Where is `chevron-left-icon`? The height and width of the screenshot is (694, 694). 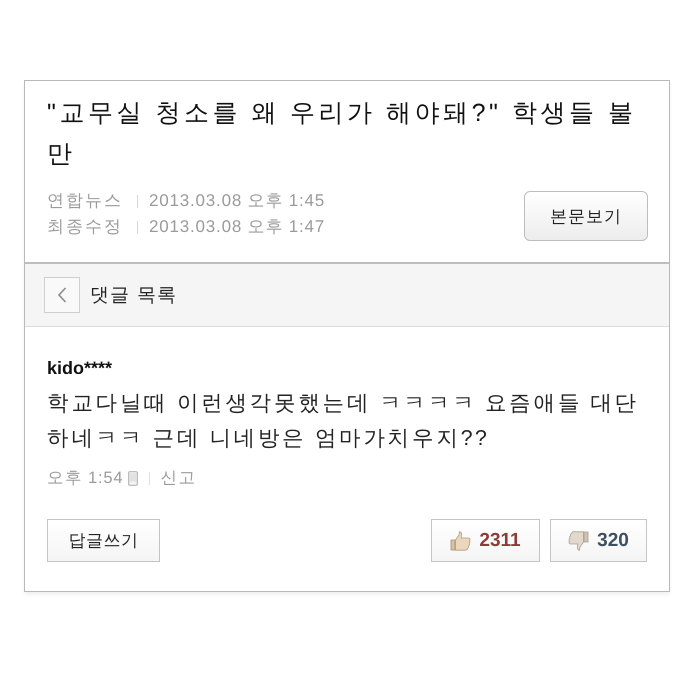 chevron-left-icon is located at coordinates (62, 295).